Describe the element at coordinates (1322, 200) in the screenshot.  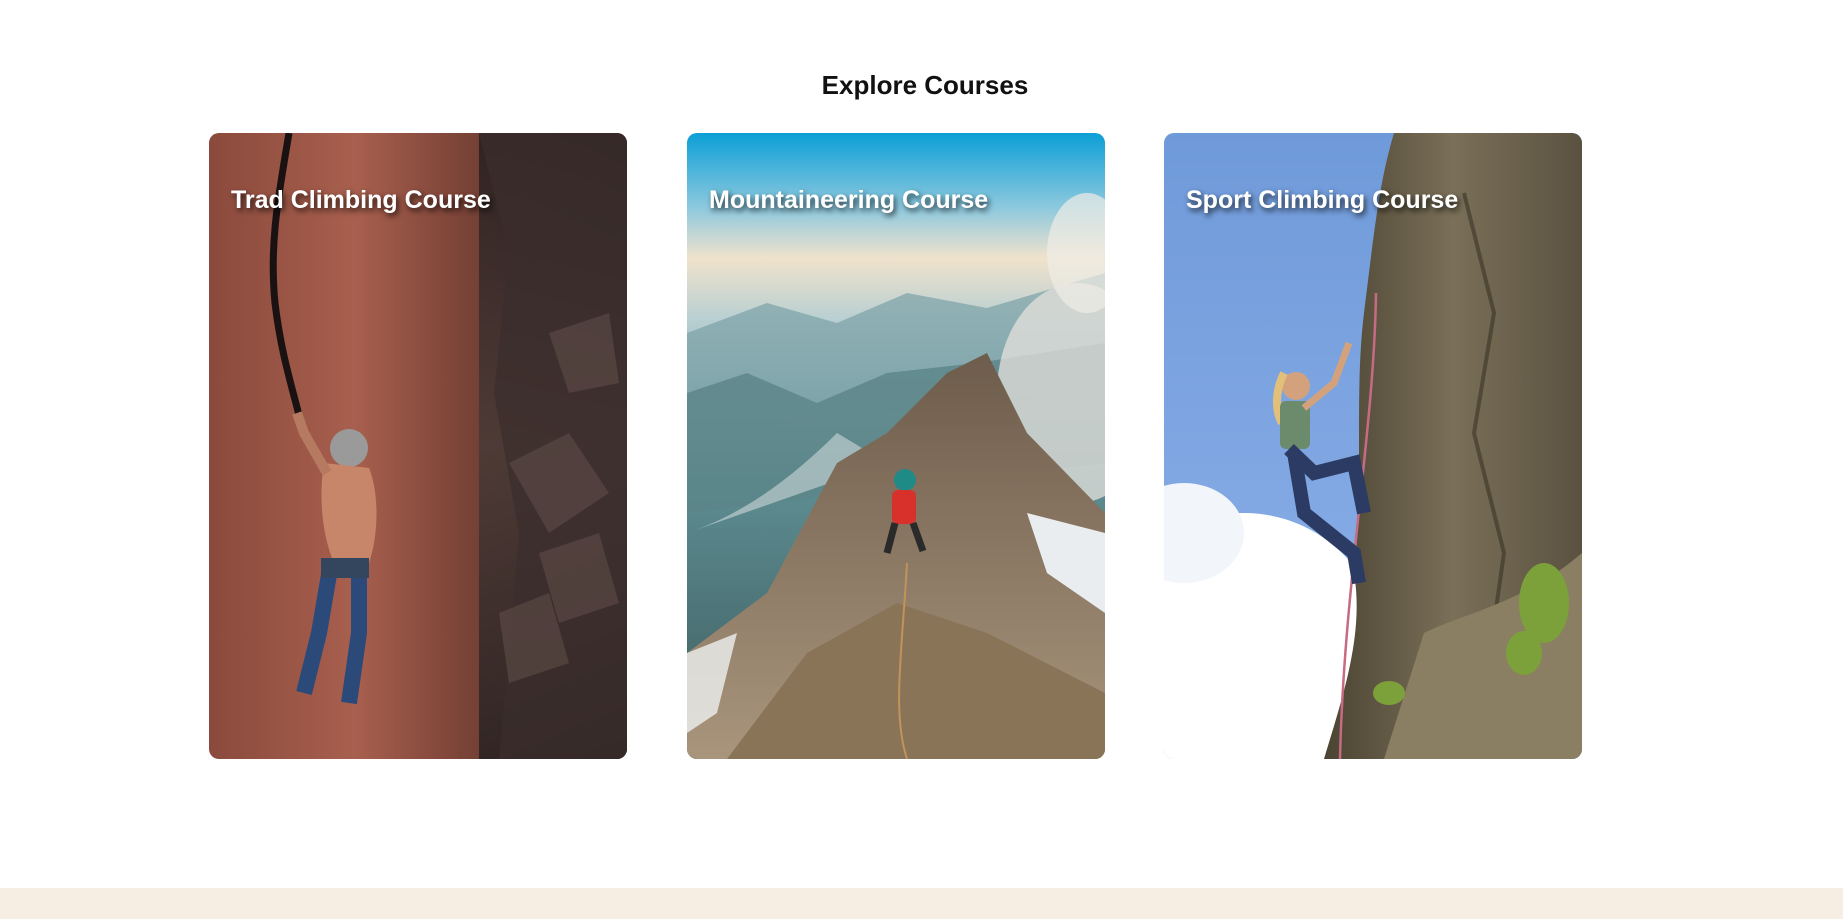
I see `course-card-title: Sport Climbing Course` at that location.